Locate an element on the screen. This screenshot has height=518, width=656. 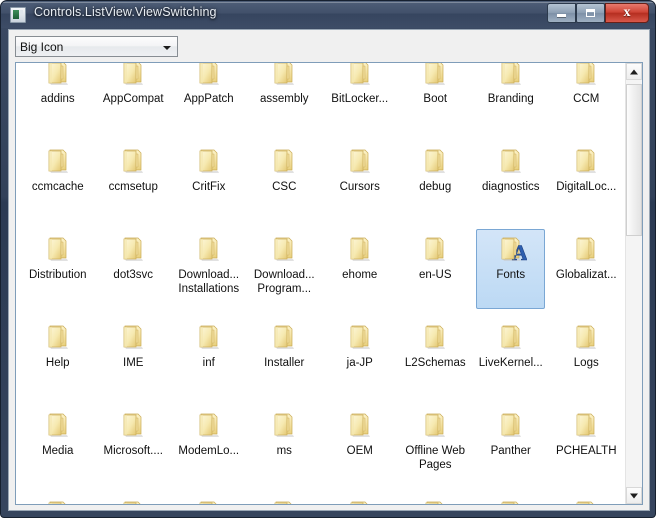
listview-item-label: IME is located at coordinates (133, 363).